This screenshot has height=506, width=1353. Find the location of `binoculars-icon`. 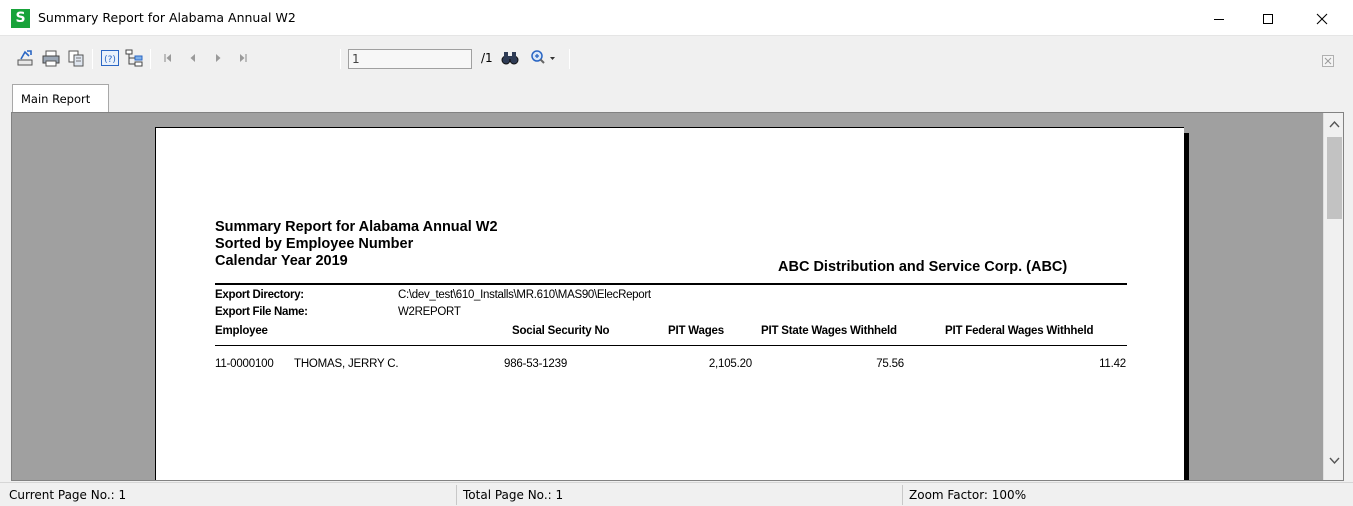

binoculars-icon is located at coordinates (510, 58).